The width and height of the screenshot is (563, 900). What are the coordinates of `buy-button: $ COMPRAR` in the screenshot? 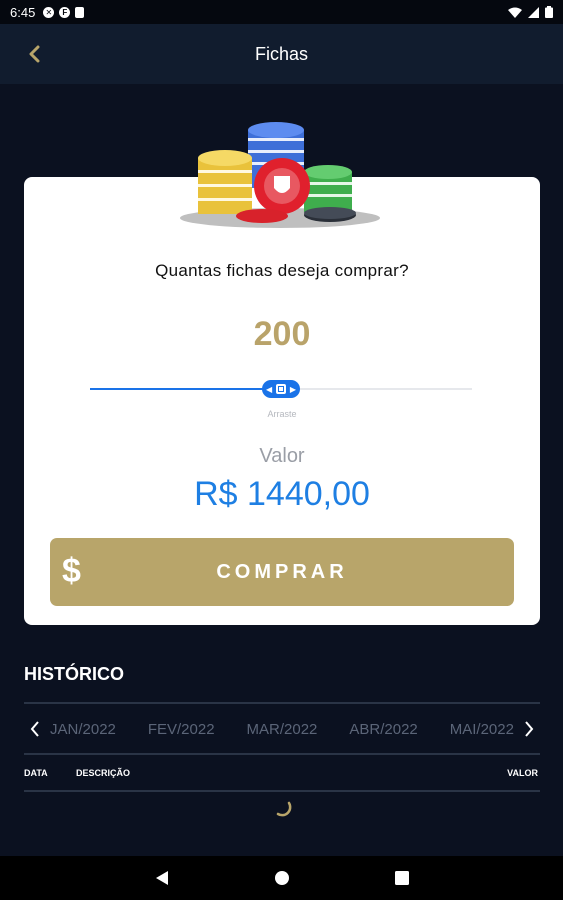 It's located at (282, 572).